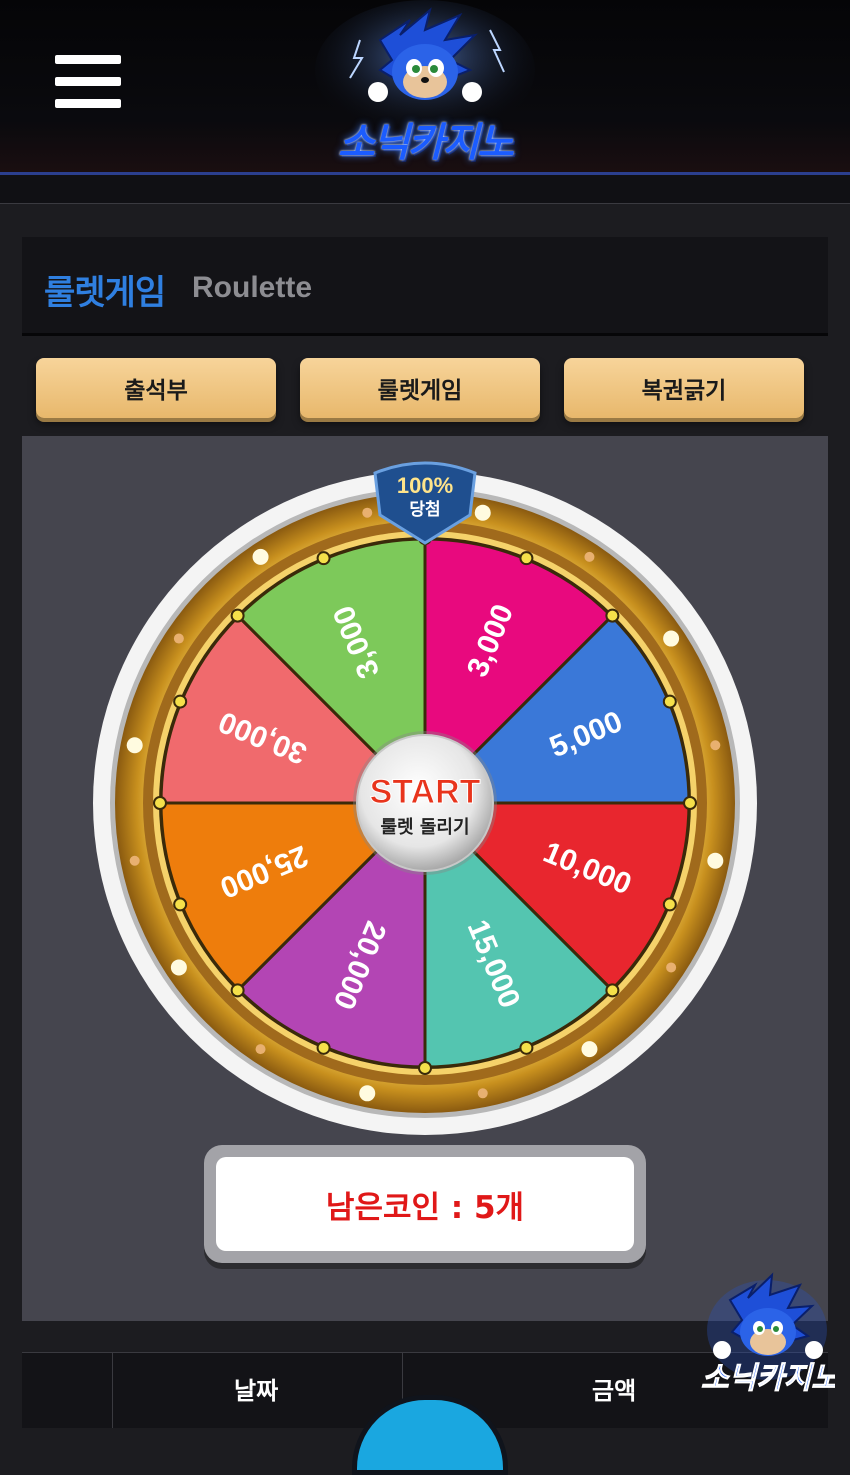 This screenshot has height=1475, width=850. What do you see at coordinates (156, 388) in the screenshot?
I see `tab-attendance: 출석부` at bounding box center [156, 388].